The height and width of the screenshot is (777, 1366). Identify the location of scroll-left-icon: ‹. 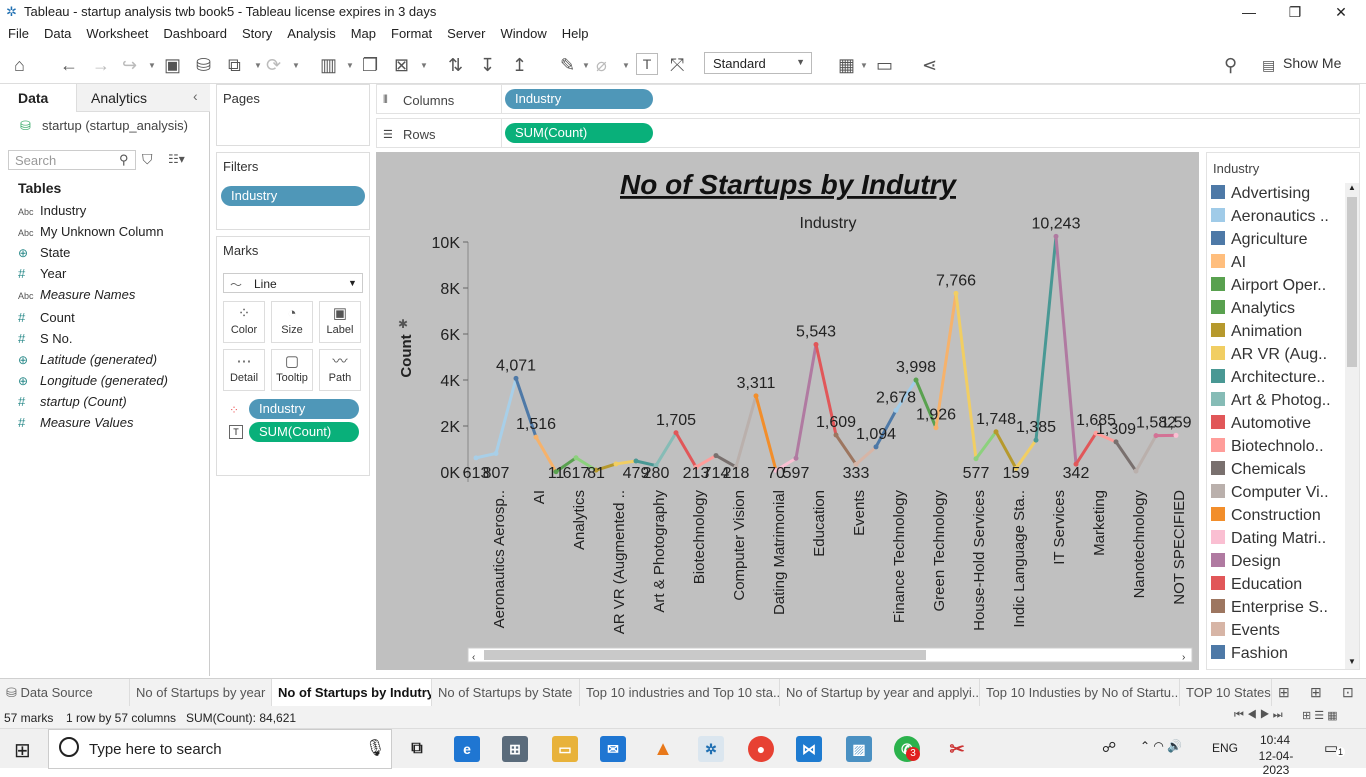
(473, 657).